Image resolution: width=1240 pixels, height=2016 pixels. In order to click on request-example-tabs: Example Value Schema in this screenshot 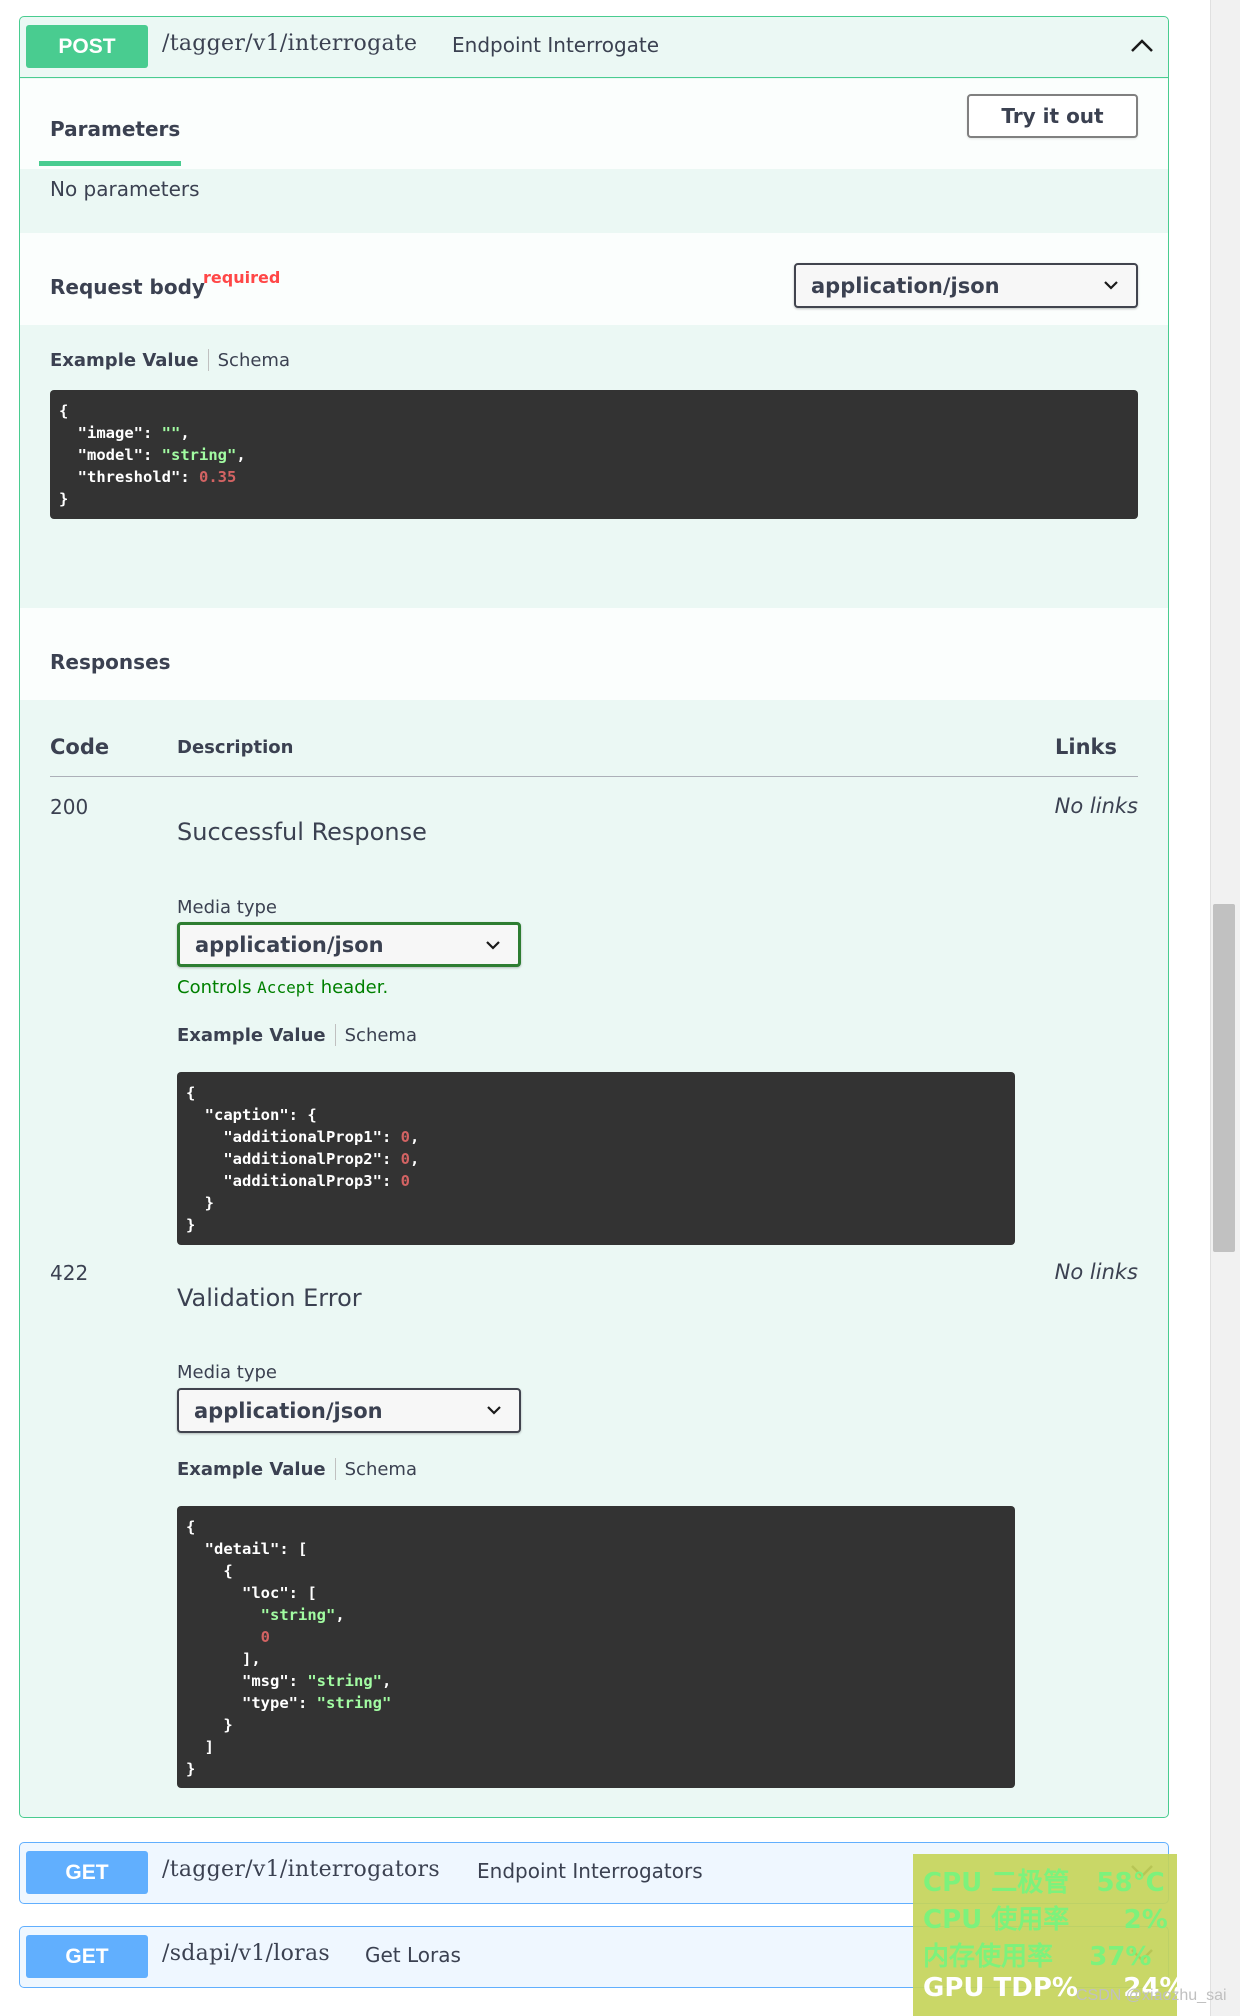, I will do `click(170, 360)`.